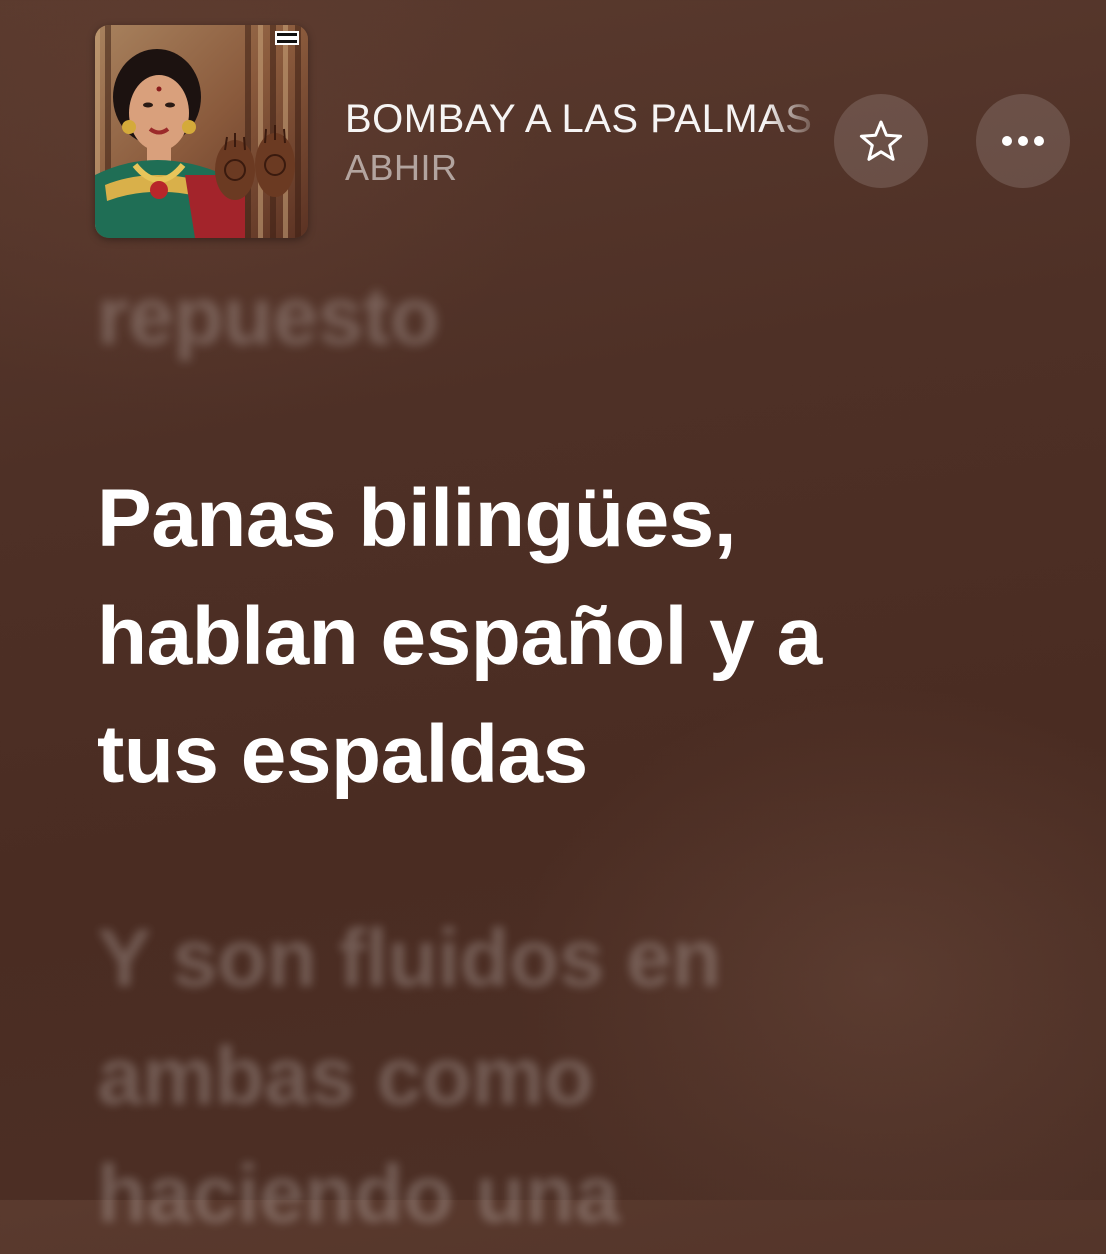 Image resolution: width=1106 pixels, height=1254 pixels. I want to click on track-info: BOMBAY A LAS PALMAS ABHIR, so click(584, 143).